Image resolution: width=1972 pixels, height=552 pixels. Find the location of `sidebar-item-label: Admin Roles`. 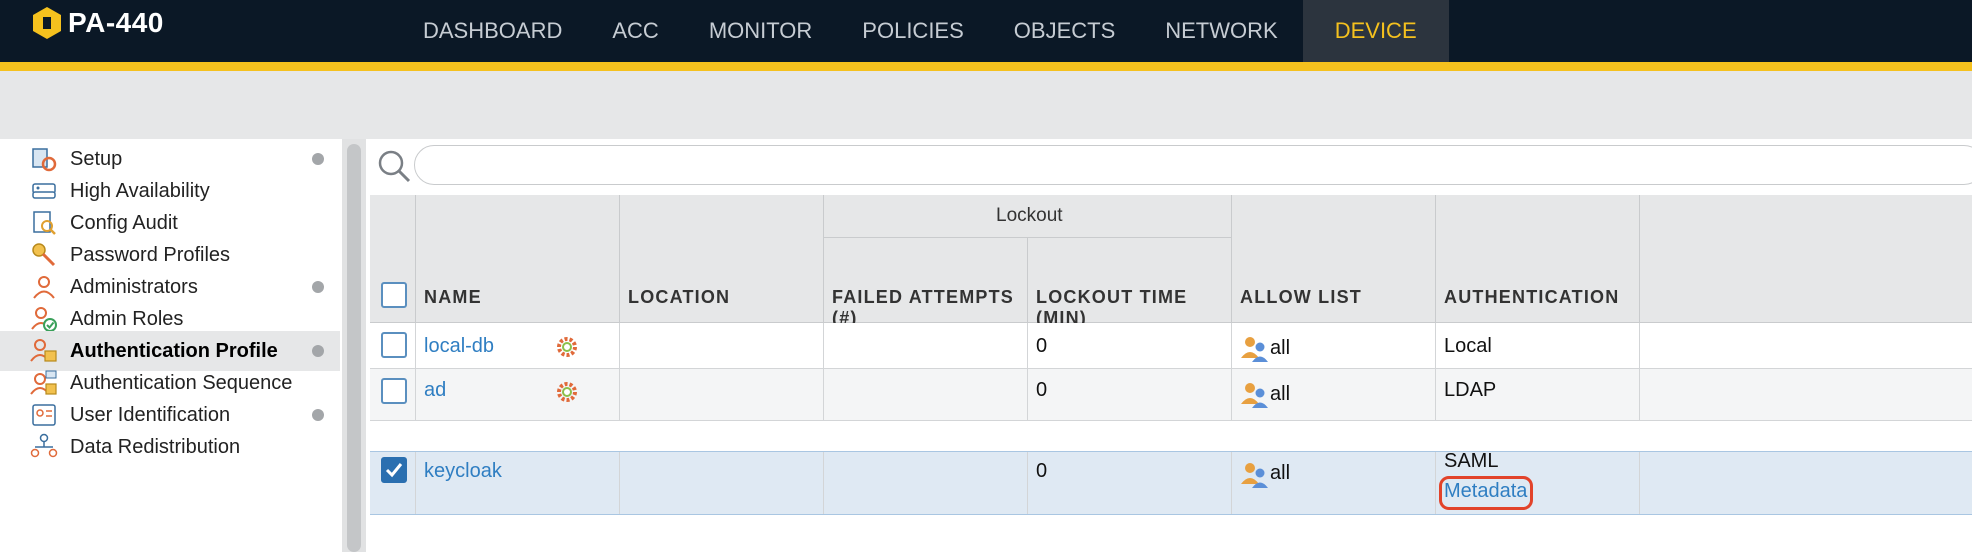

sidebar-item-label: Admin Roles is located at coordinates (127, 318).